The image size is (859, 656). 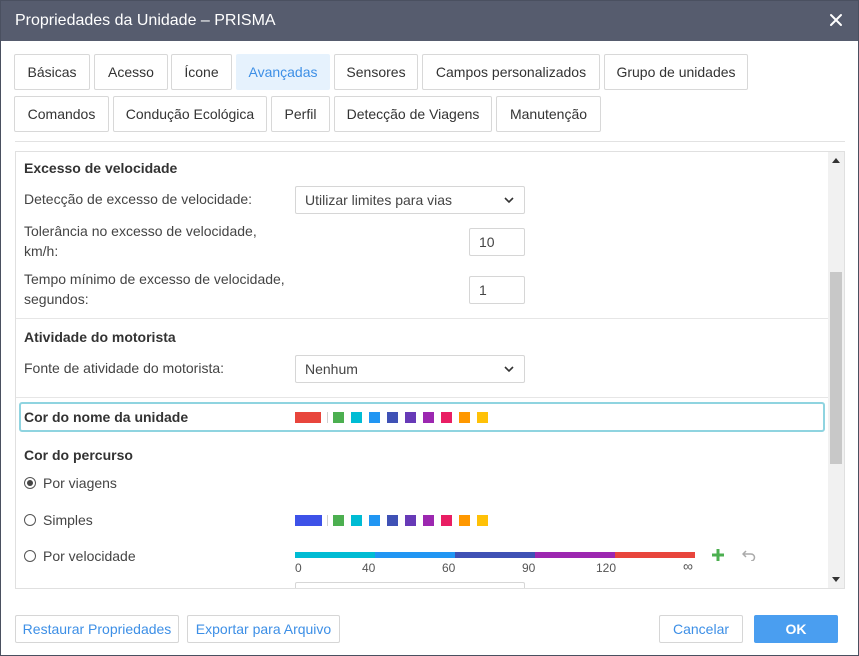 What do you see at coordinates (100, 337) in the screenshot?
I see `driver-section-title: Atividade do motorista` at bounding box center [100, 337].